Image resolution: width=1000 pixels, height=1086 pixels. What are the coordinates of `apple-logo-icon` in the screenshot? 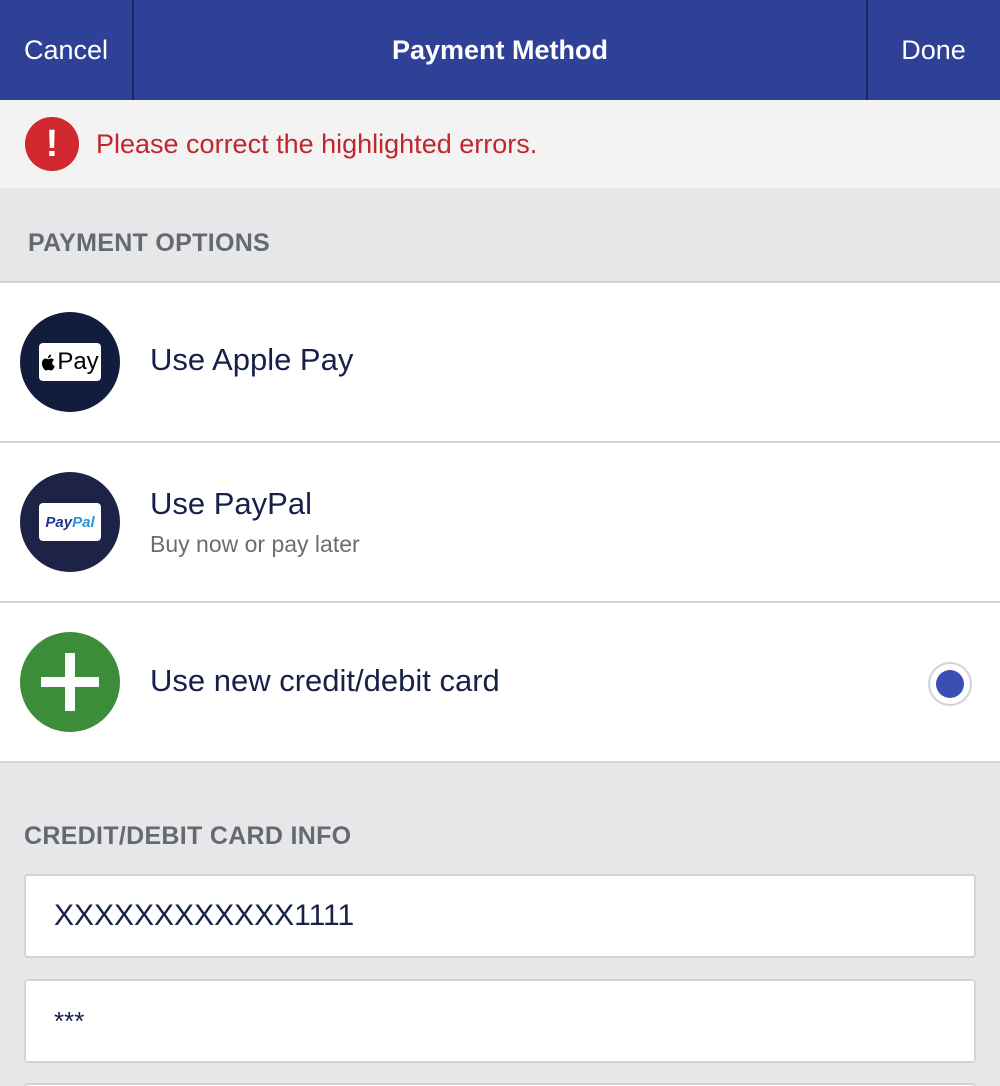 It's located at (49, 362).